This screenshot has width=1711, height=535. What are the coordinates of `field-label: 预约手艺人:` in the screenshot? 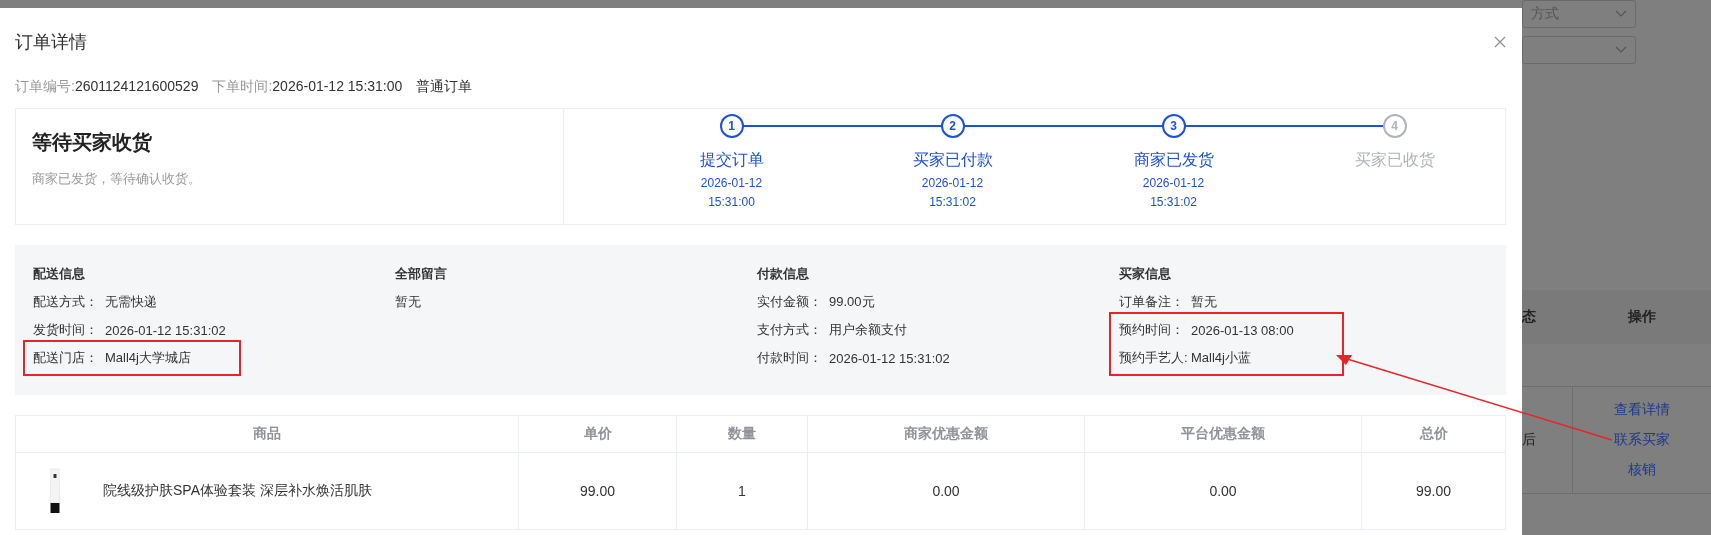 It's located at (1154, 358).